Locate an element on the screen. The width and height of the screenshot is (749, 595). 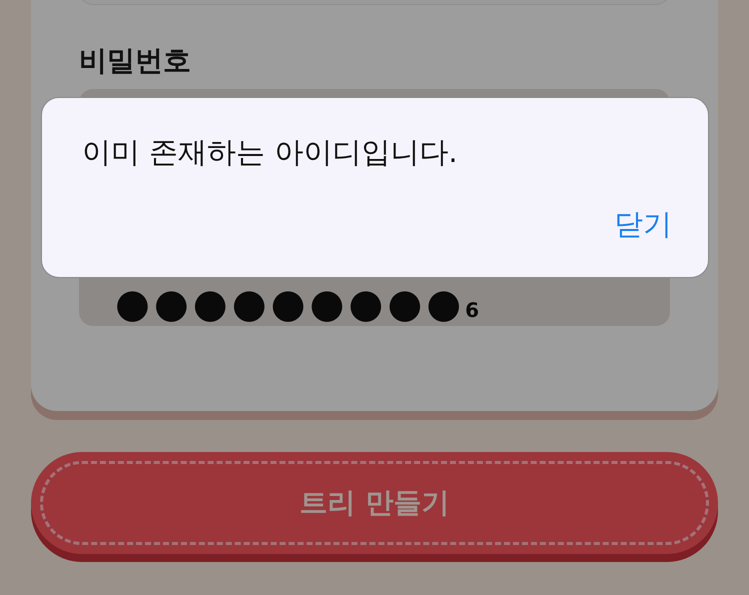
password-label: 비밀번호 is located at coordinates (135, 61).